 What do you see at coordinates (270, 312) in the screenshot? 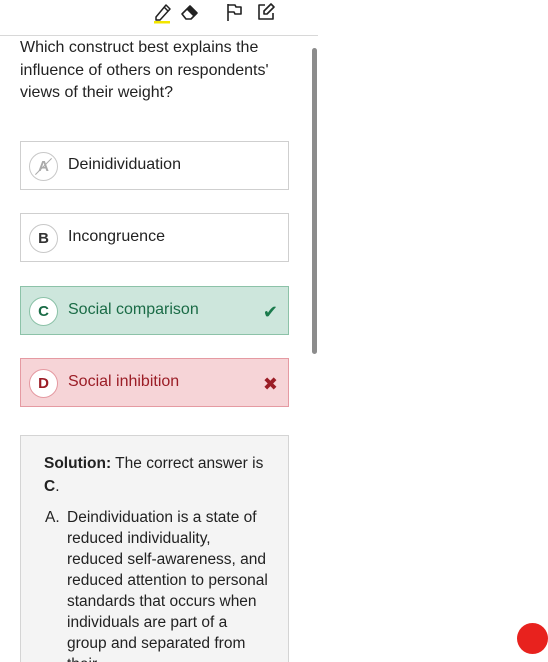
I see `checkmark-icon: ✔` at bounding box center [270, 312].